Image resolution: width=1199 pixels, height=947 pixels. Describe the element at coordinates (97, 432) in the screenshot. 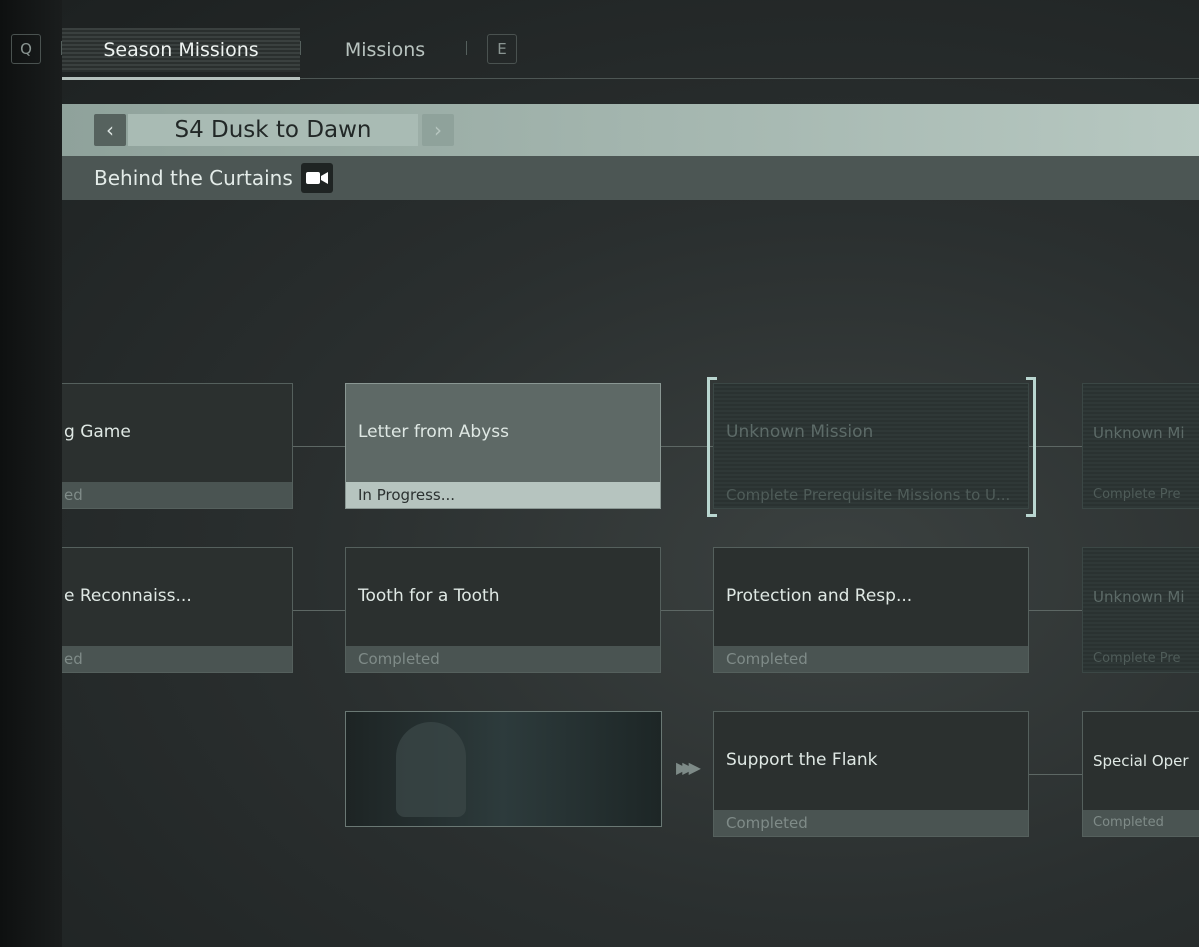

I see `mission-title: g Game` at that location.